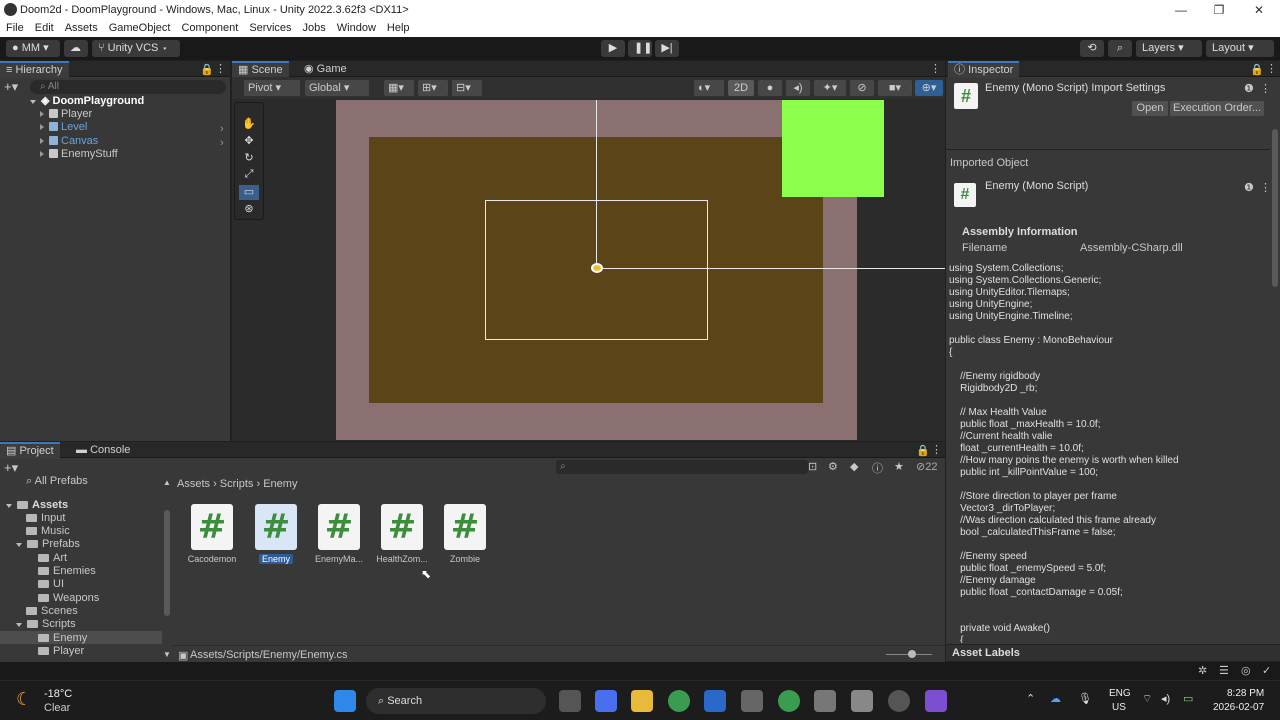 This screenshot has height=720, width=1280. Describe the element at coordinates (679, 701) in the screenshot. I see `chrome-icon` at that location.